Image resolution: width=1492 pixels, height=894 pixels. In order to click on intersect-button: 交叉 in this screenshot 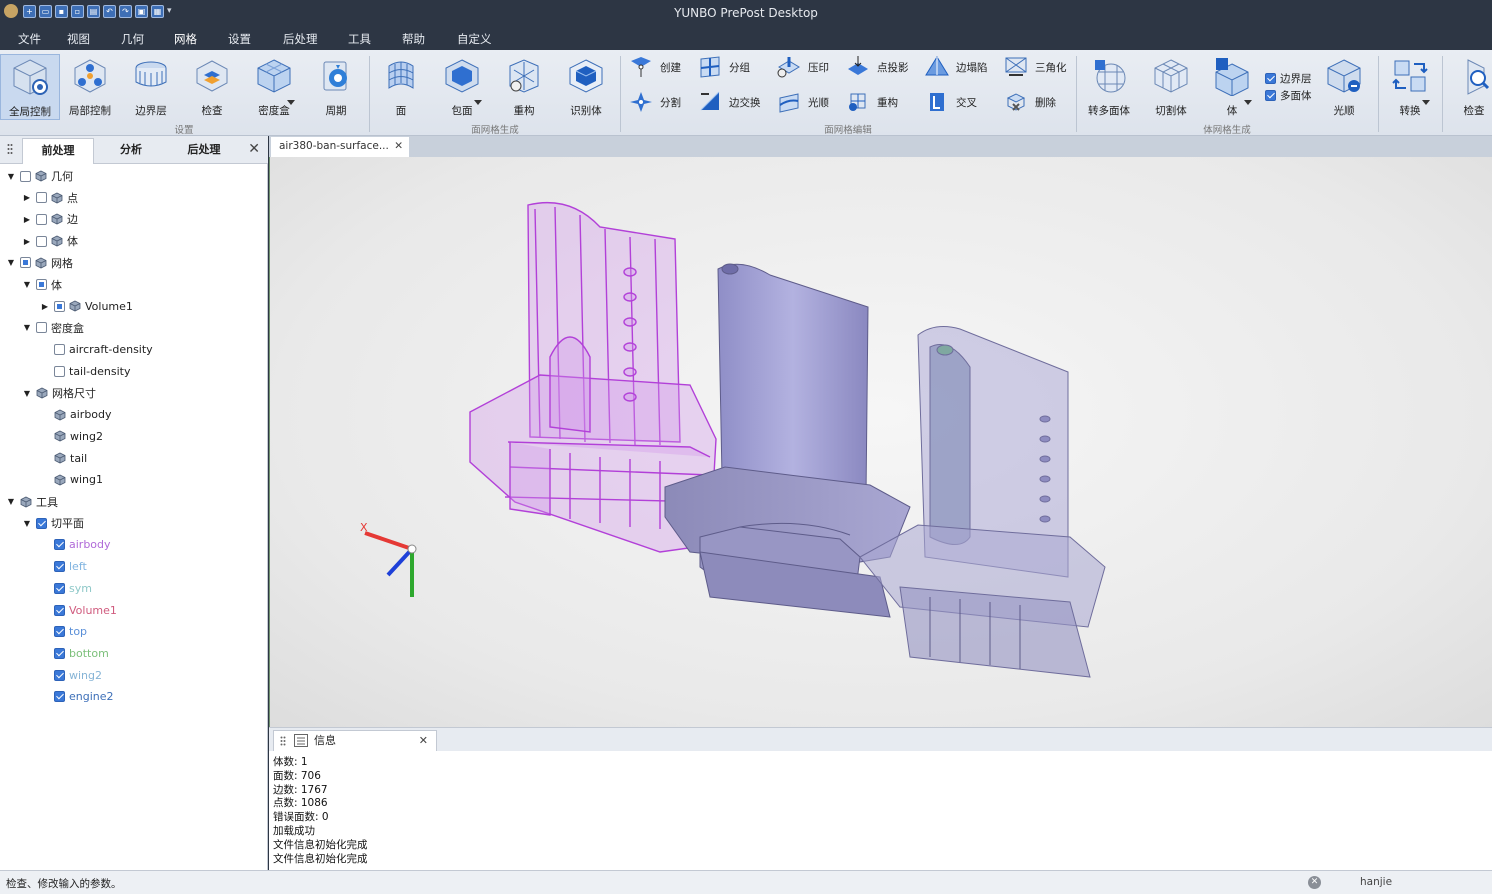, I will do `click(950, 102)`.